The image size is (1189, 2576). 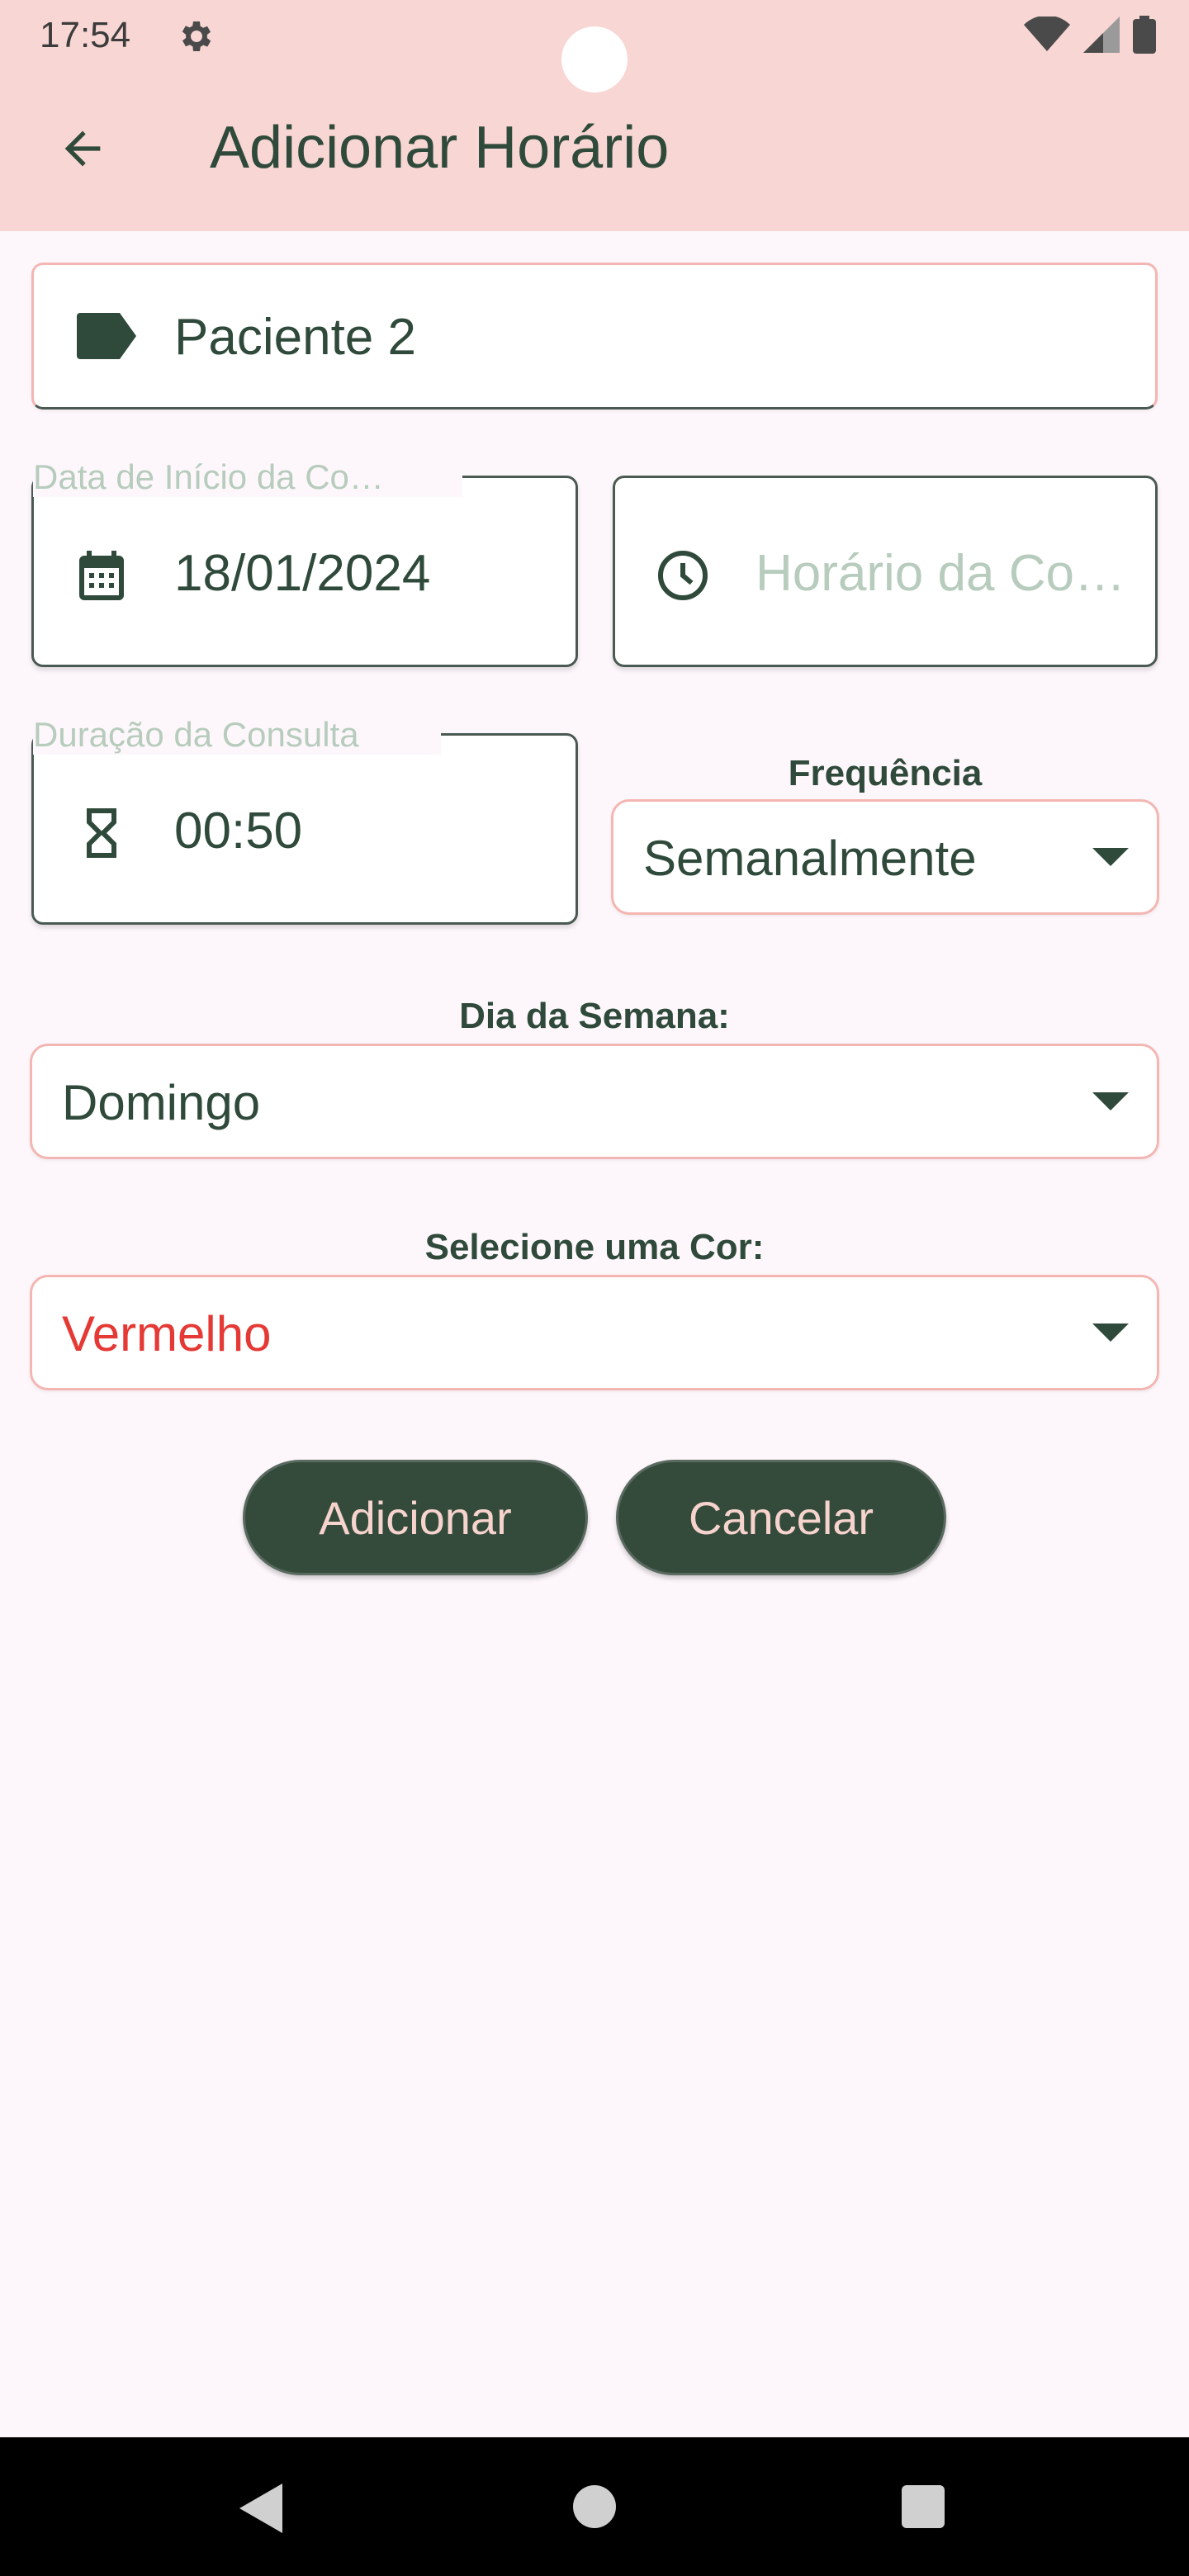 I want to click on page-title: Adicionar Horário, so click(x=440, y=148).